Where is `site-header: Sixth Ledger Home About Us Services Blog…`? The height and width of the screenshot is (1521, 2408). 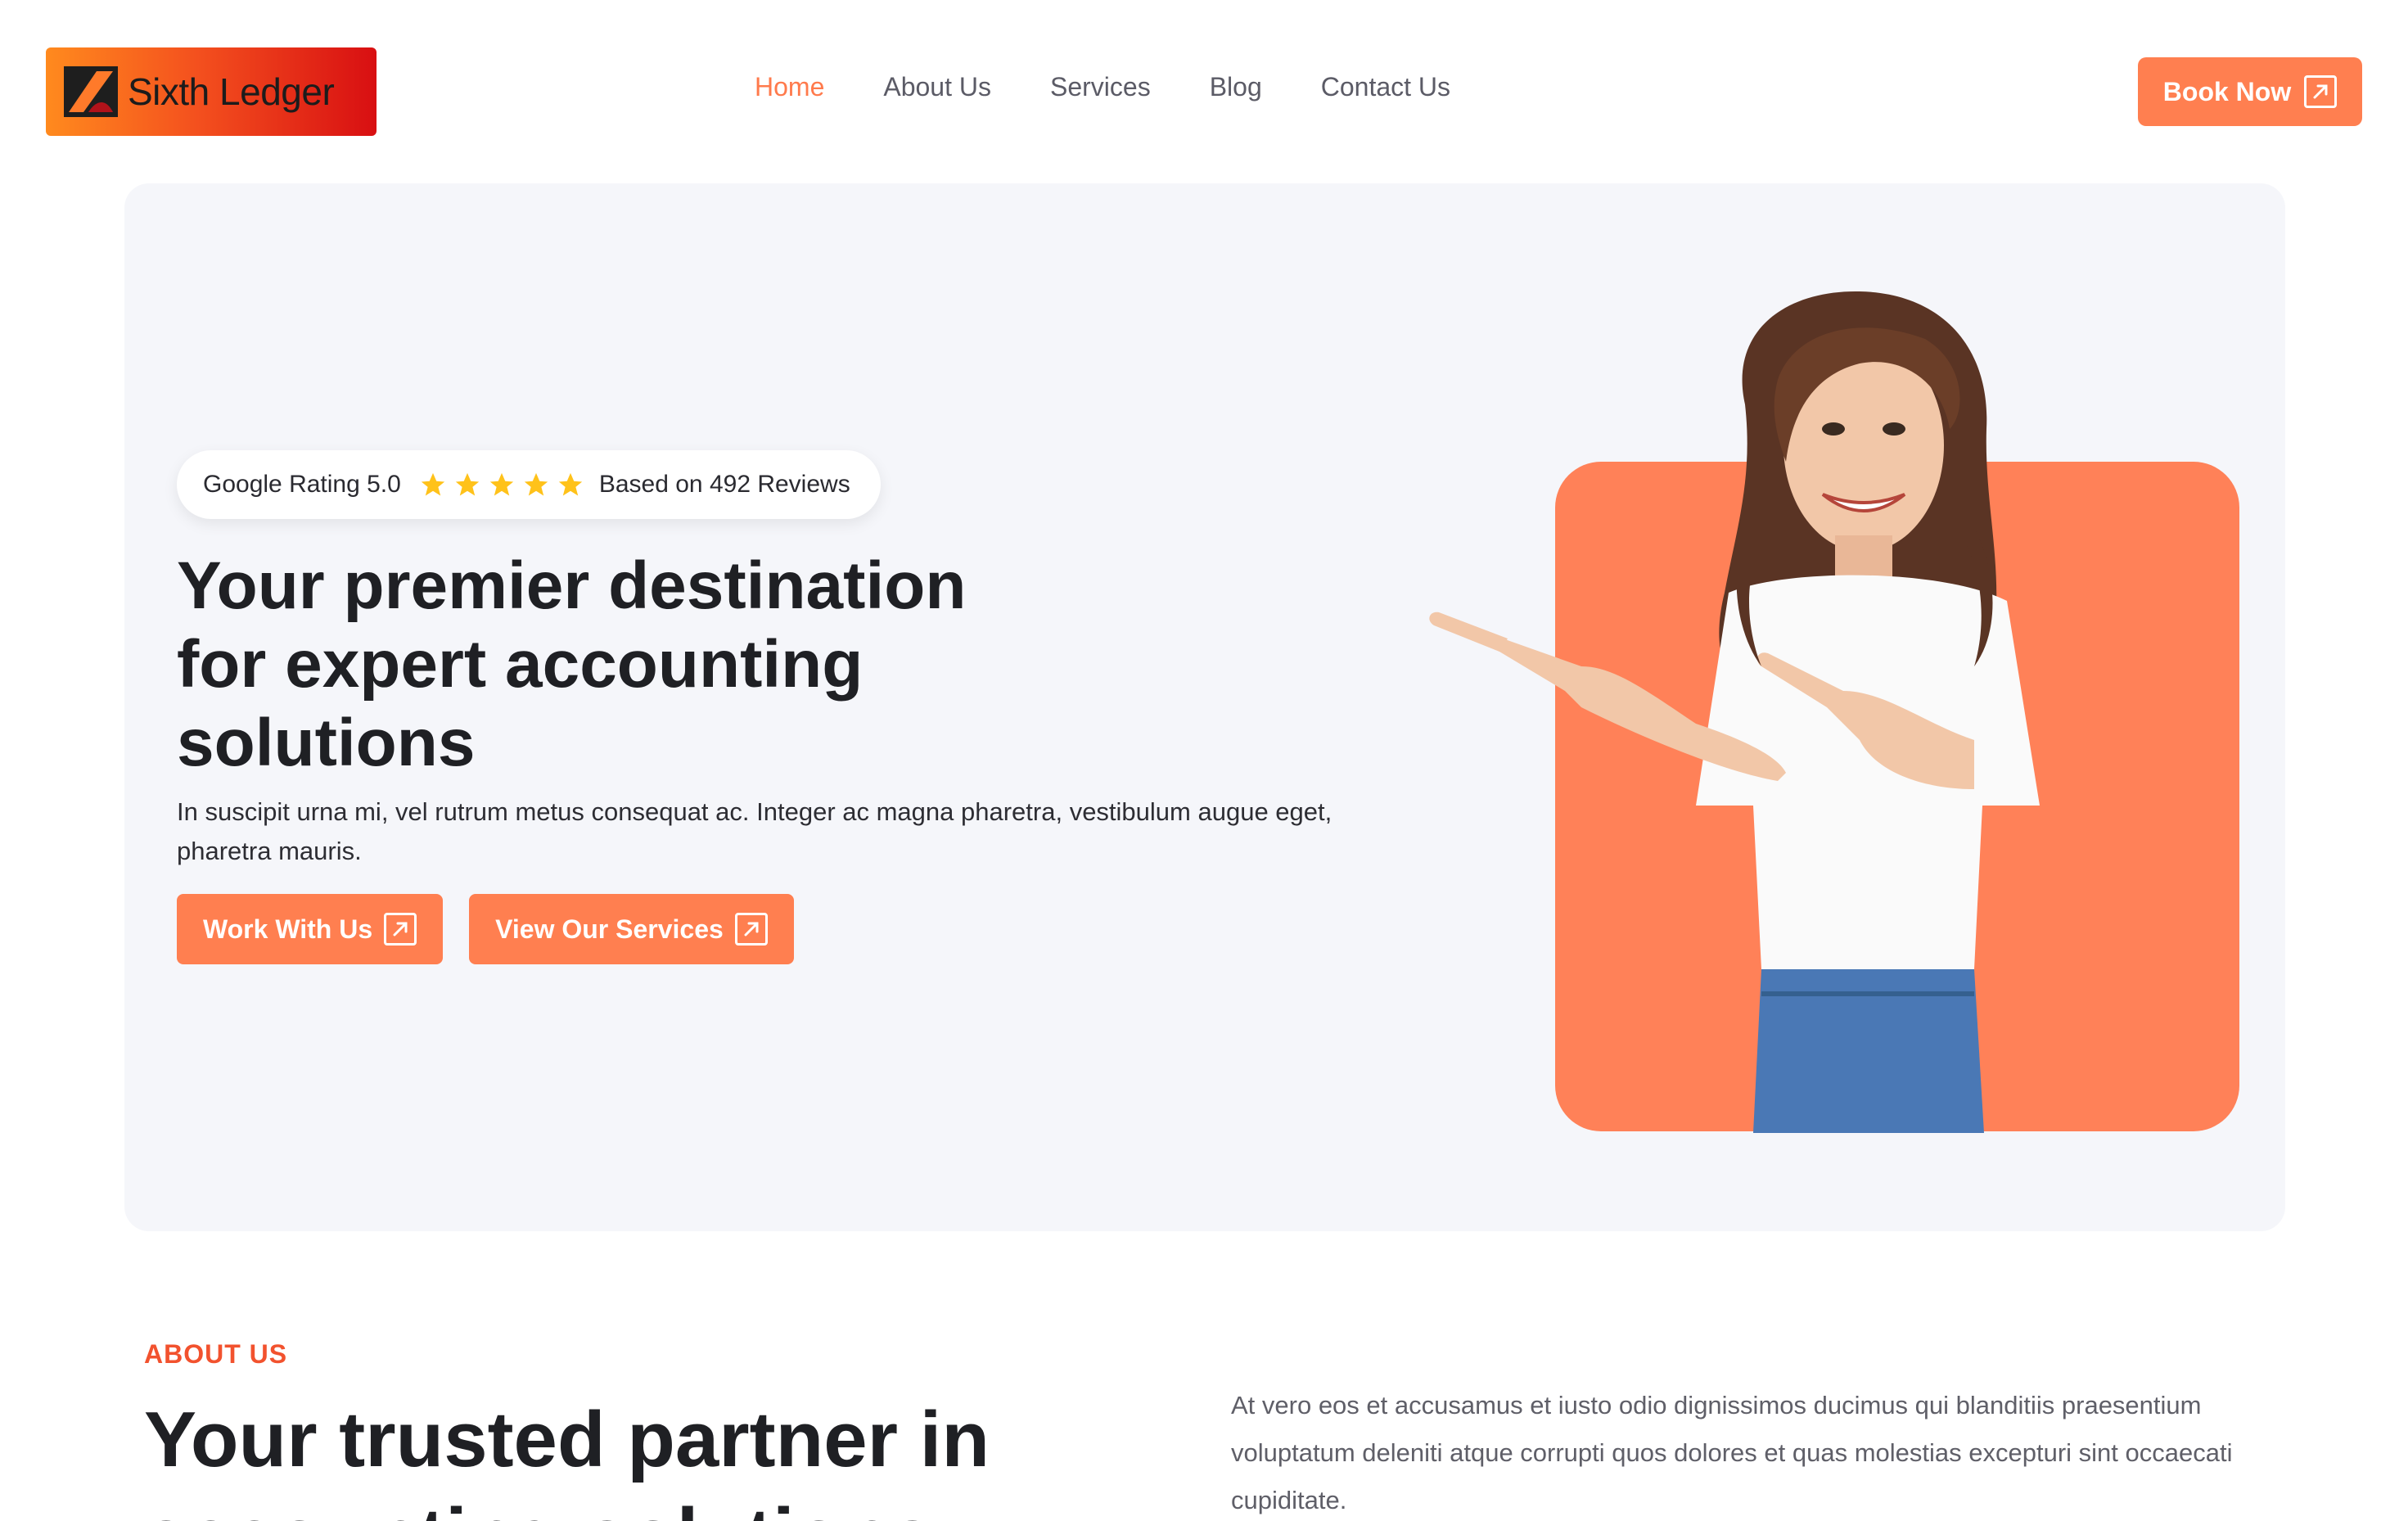 site-header: Sixth Ledger Home About Us Services Blog… is located at coordinates (1204, 90).